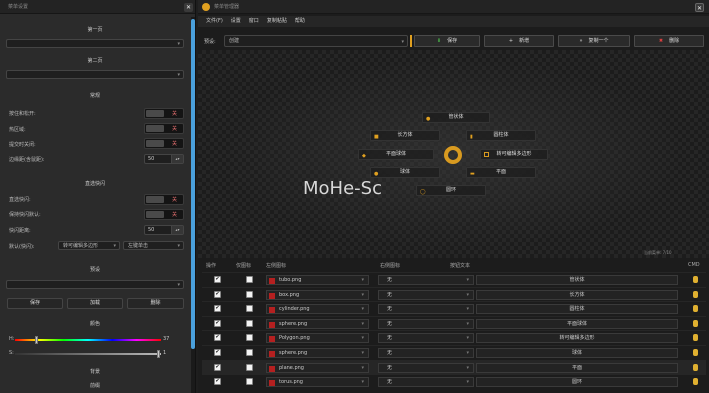 The image size is (709, 393). What do you see at coordinates (89, 245) in the screenshot?
I see `default-action-dropdown: 转可编辑多边形 ▾` at bounding box center [89, 245].